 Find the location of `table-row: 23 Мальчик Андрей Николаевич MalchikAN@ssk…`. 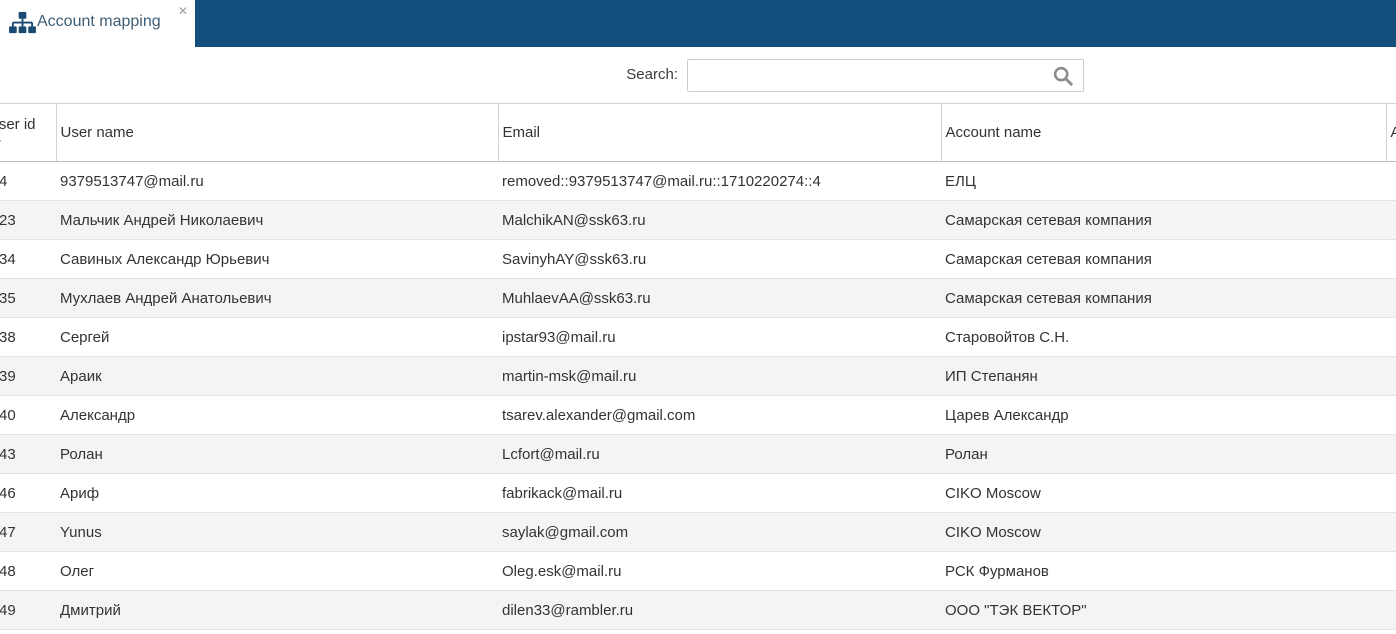

table-row: 23 Мальчик Андрей Николаевич MalchikAN@ssk… is located at coordinates (698, 220).